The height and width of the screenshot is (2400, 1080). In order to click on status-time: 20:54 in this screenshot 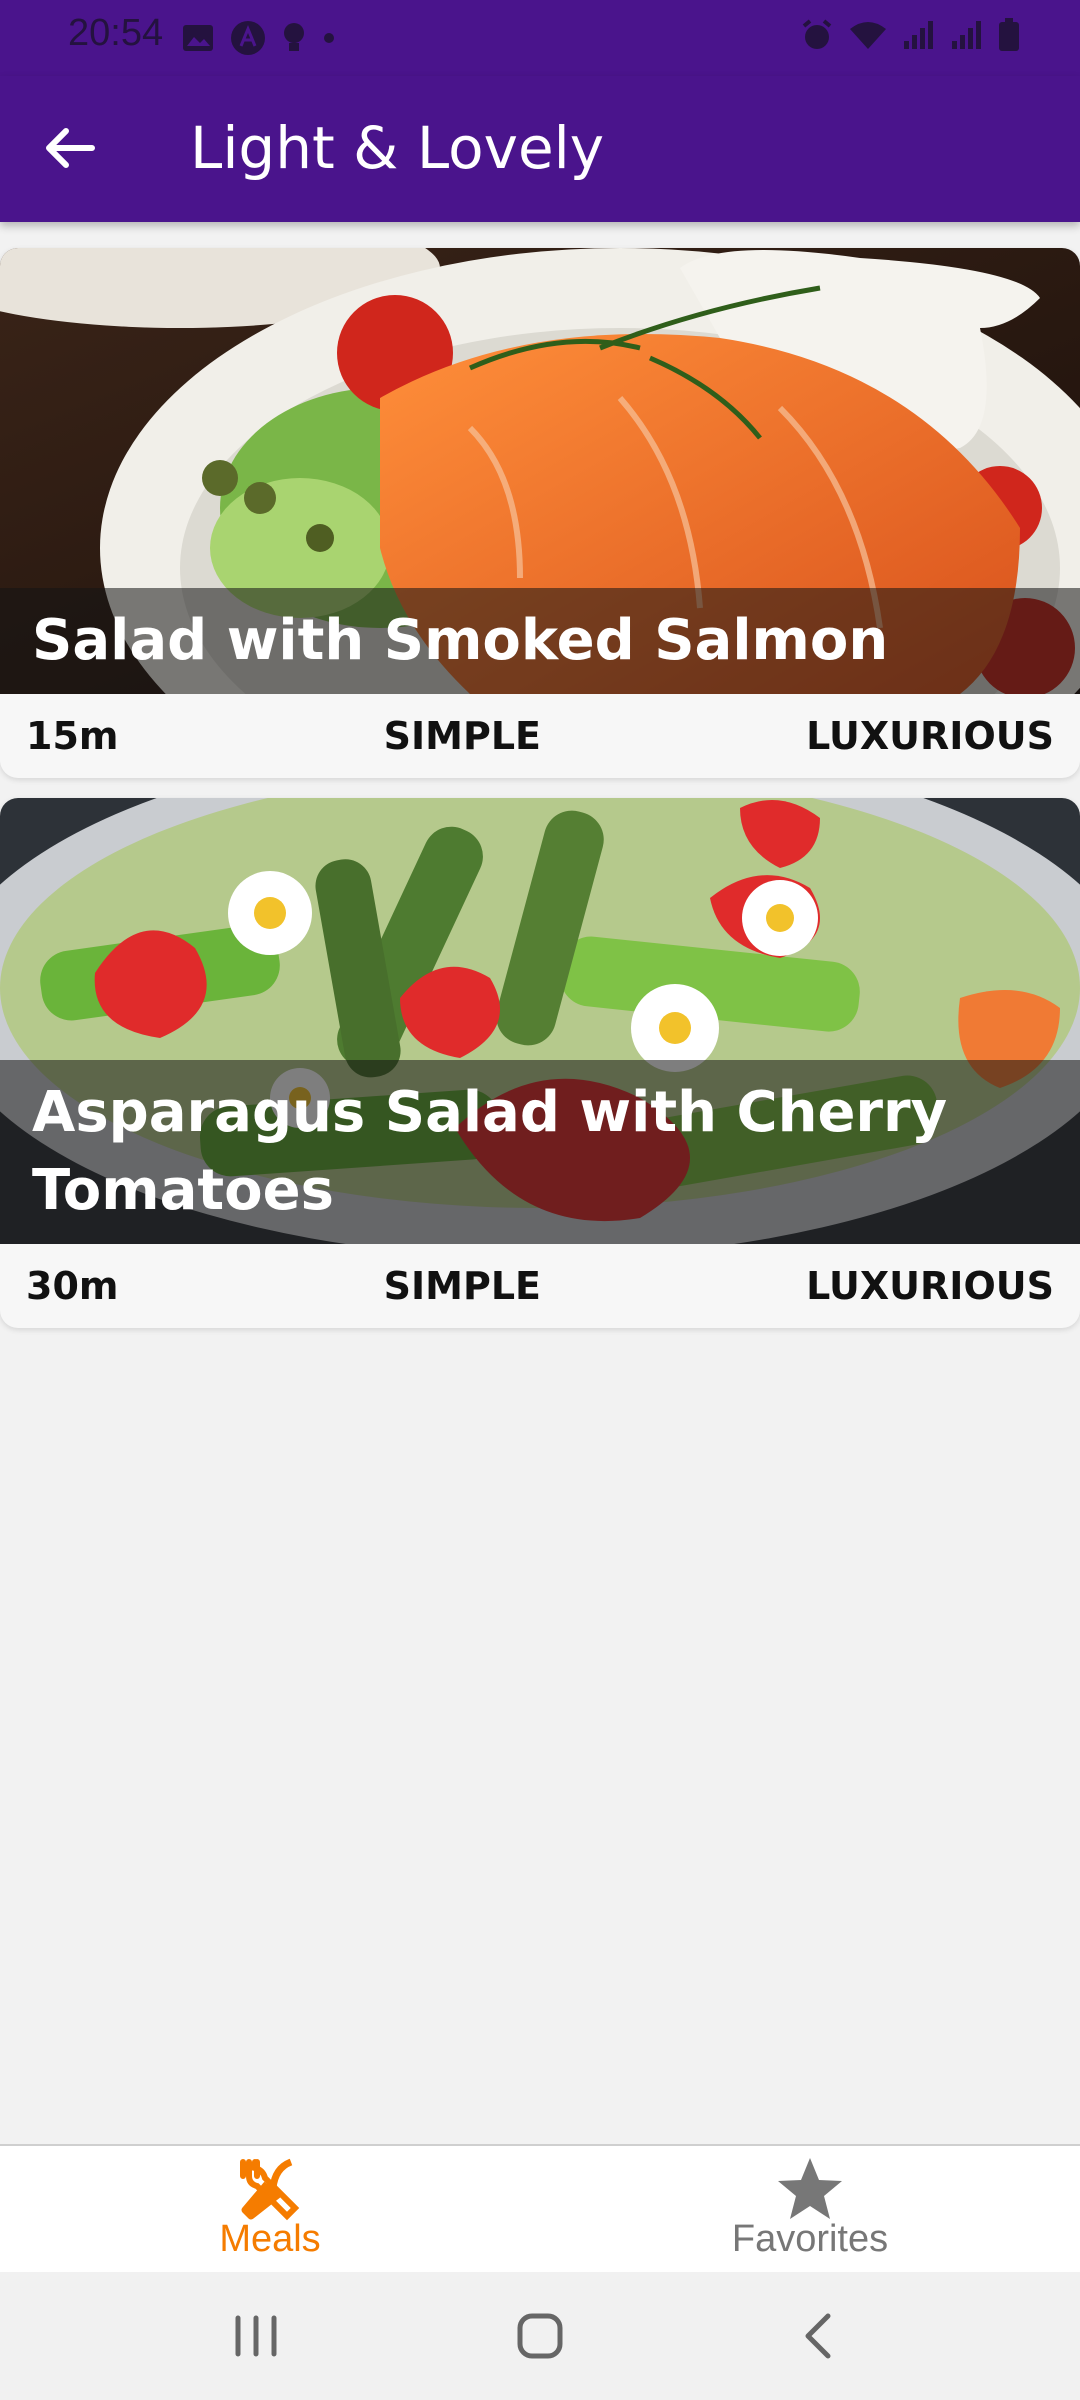, I will do `click(116, 33)`.